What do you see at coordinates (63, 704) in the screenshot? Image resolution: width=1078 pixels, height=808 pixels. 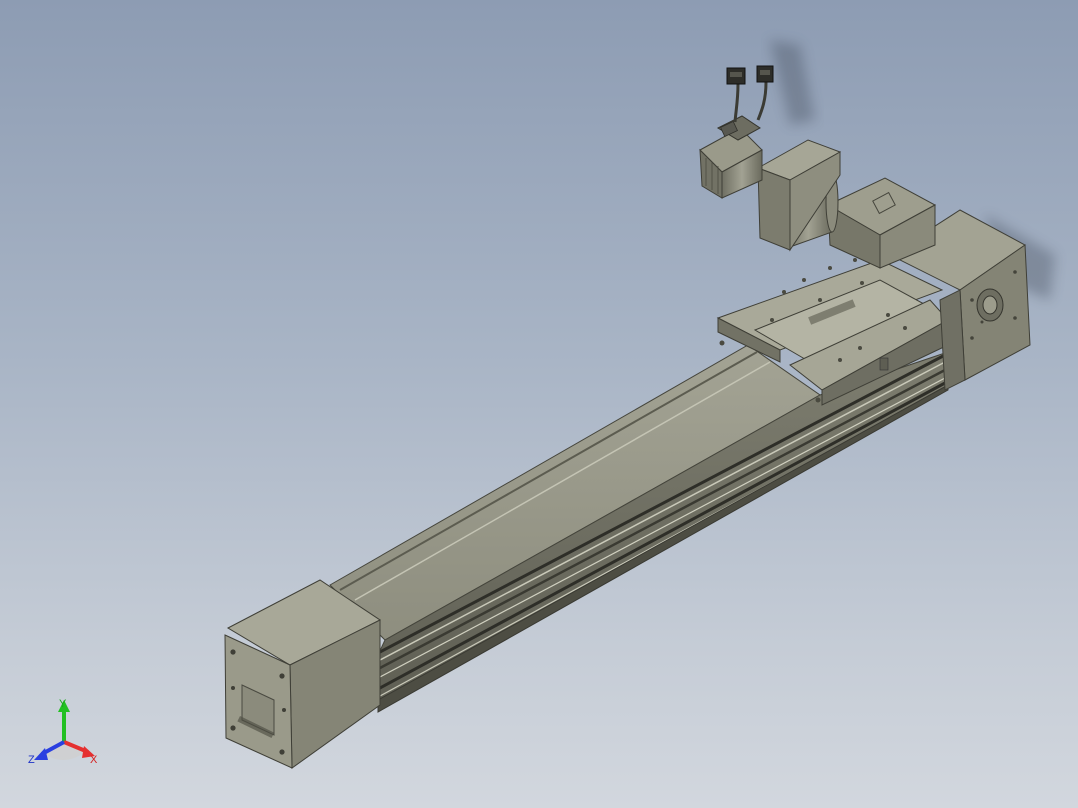 I see `triad-y-label: Y` at bounding box center [63, 704].